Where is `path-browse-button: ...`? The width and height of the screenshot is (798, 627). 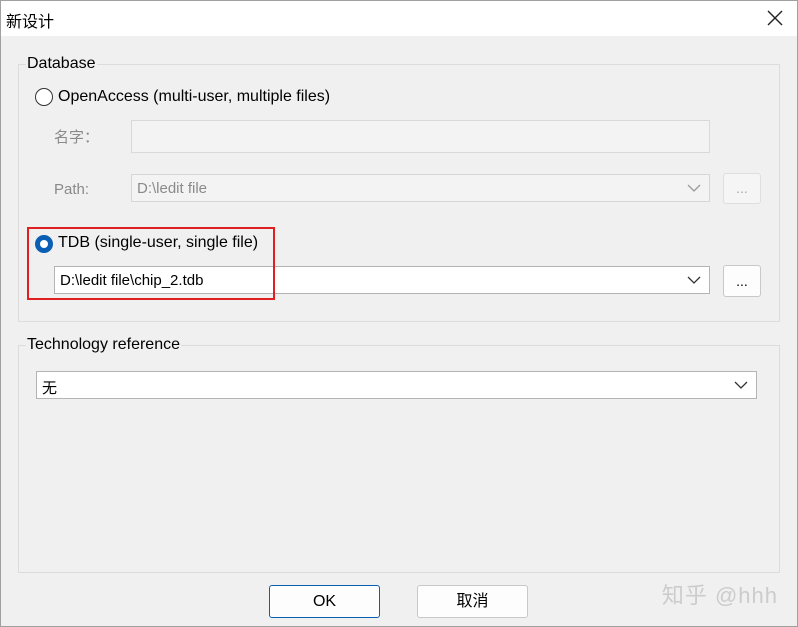
path-browse-button: ... is located at coordinates (742, 188).